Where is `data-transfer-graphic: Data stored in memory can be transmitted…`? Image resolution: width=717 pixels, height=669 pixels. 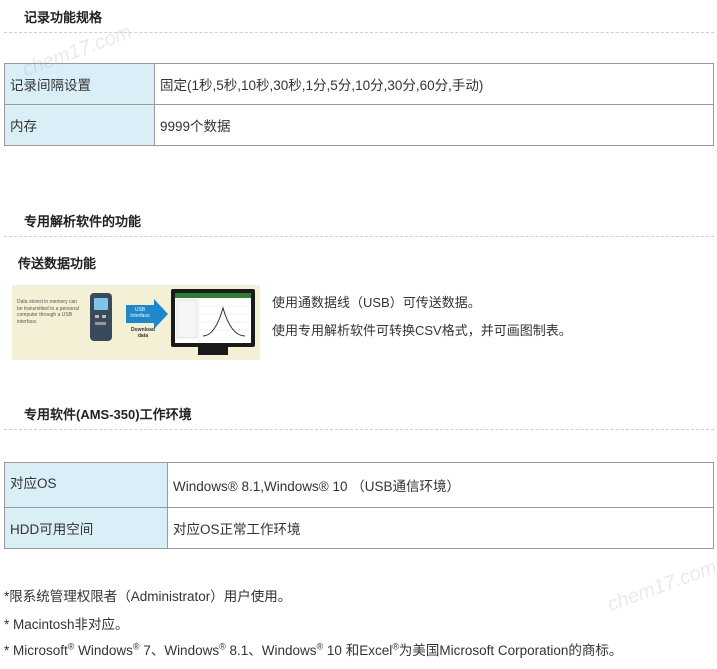 data-transfer-graphic: Data stored in memory can be transmitted… is located at coordinates (136, 322).